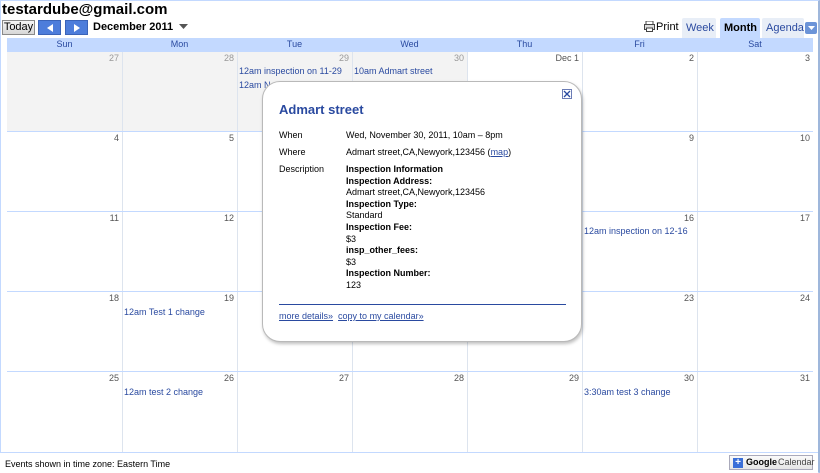 The image size is (820, 473). Describe the element at coordinates (64, 412) in the screenshot. I see `day-cell: 25` at that location.